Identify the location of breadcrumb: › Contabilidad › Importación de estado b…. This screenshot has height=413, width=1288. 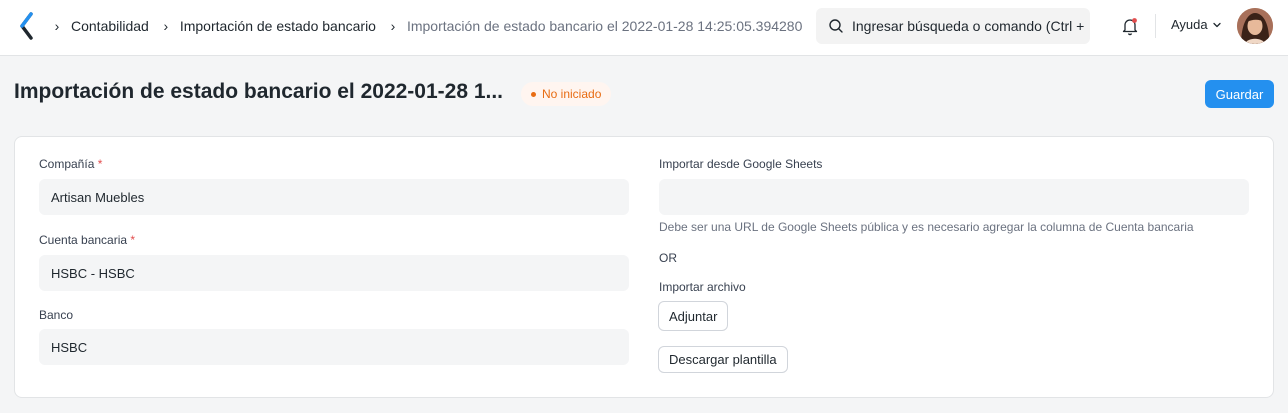
(433, 26).